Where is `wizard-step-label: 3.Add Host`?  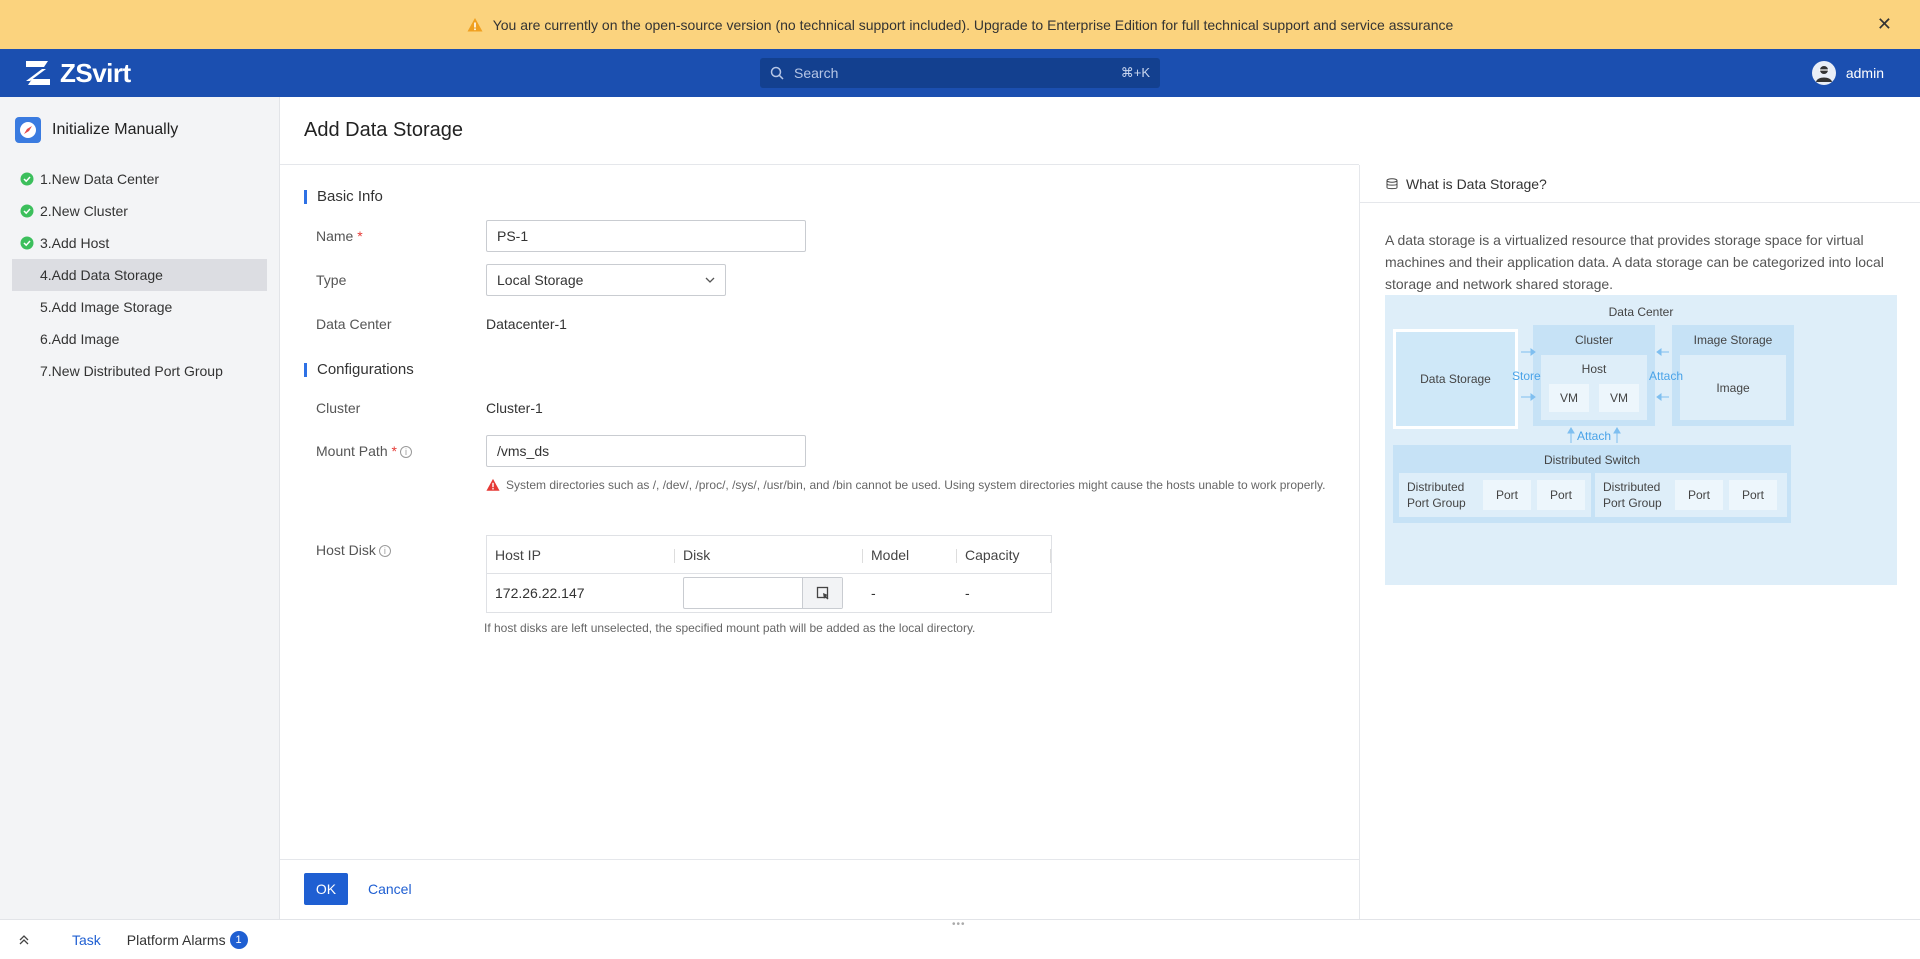 wizard-step-label: 3.Add Host is located at coordinates (75, 243).